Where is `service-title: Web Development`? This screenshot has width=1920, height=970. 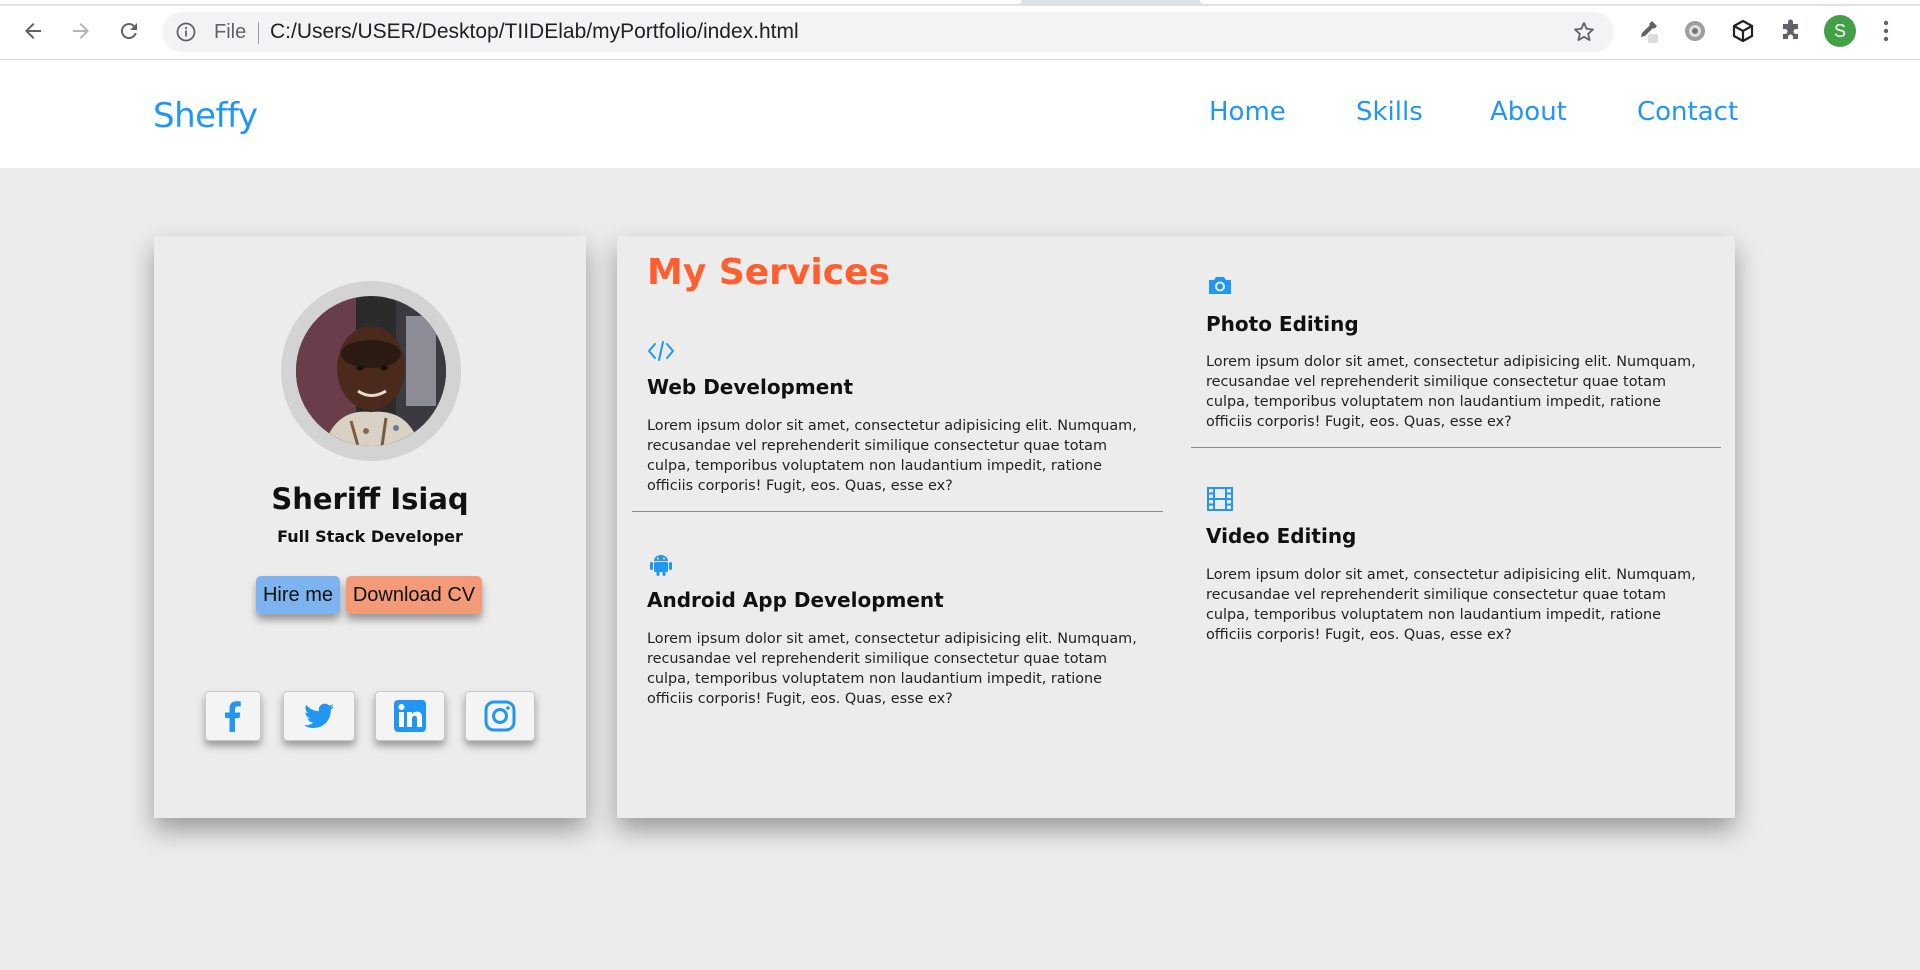 service-title: Web Development is located at coordinates (750, 387).